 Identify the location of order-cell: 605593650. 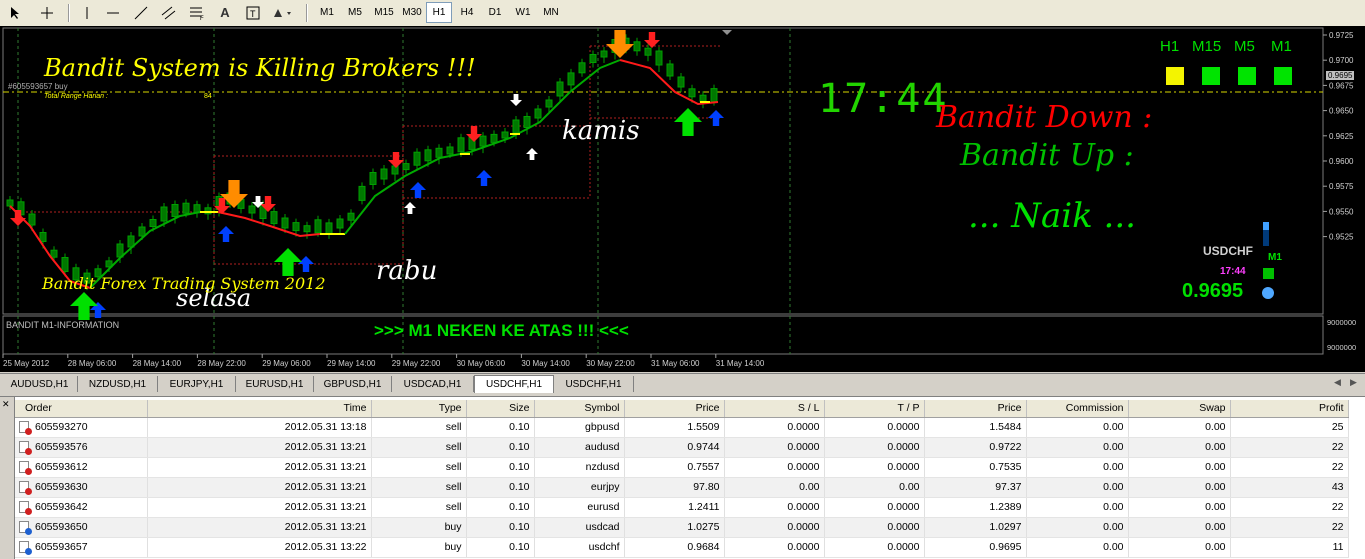
(81, 527).